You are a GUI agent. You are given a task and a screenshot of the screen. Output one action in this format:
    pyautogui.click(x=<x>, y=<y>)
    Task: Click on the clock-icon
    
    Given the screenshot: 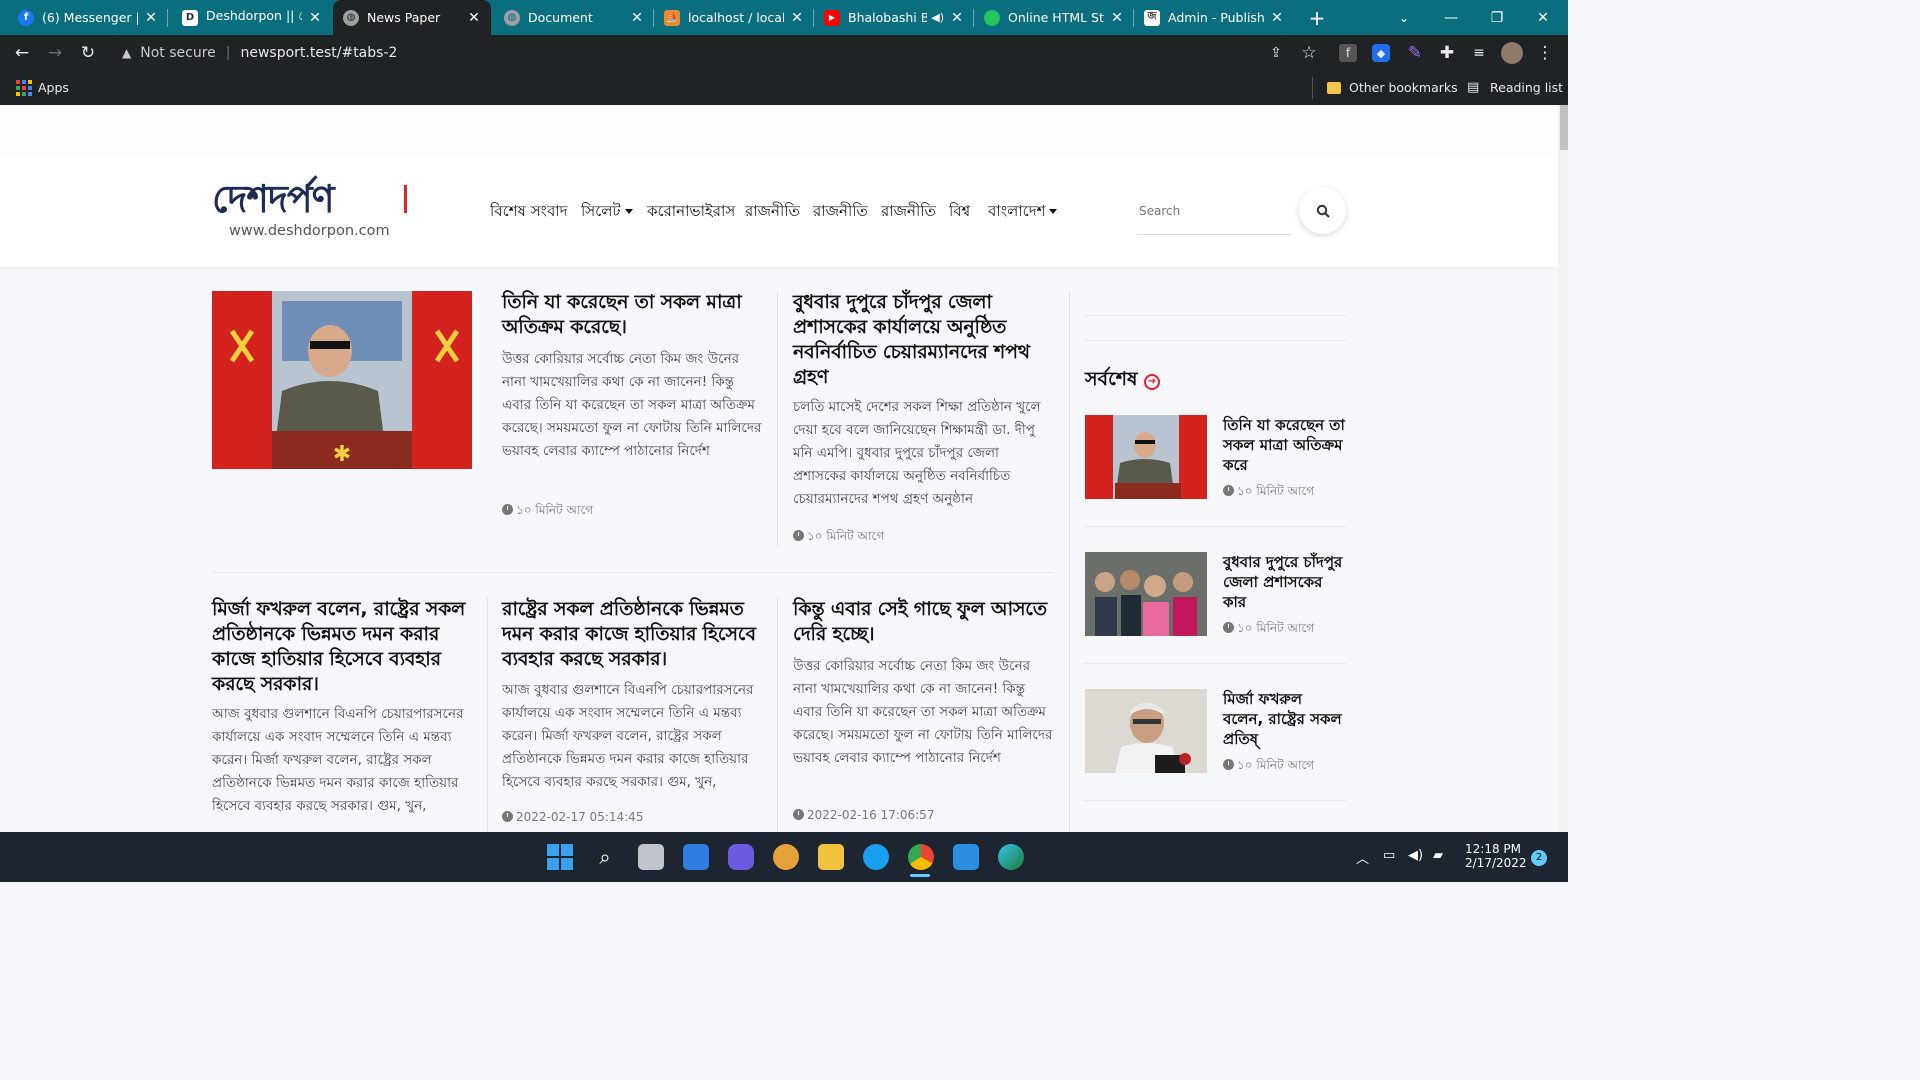 What is the action you would take?
    pyautogui.click(x=507, y=816)
    